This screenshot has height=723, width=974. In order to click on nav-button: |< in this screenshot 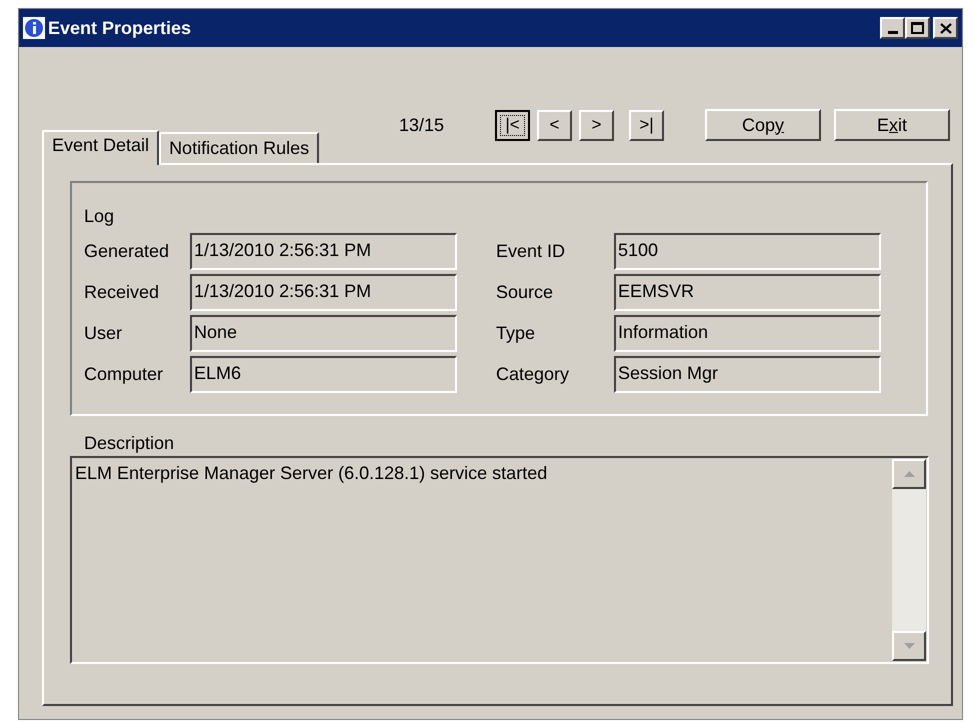, I will do `click(512, 125)`.